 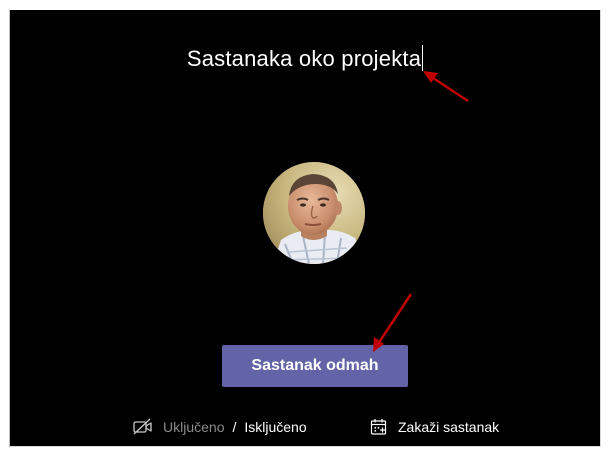 I want to click on meet-now-button: Sastanak odmah, so click(x=315, y=366).